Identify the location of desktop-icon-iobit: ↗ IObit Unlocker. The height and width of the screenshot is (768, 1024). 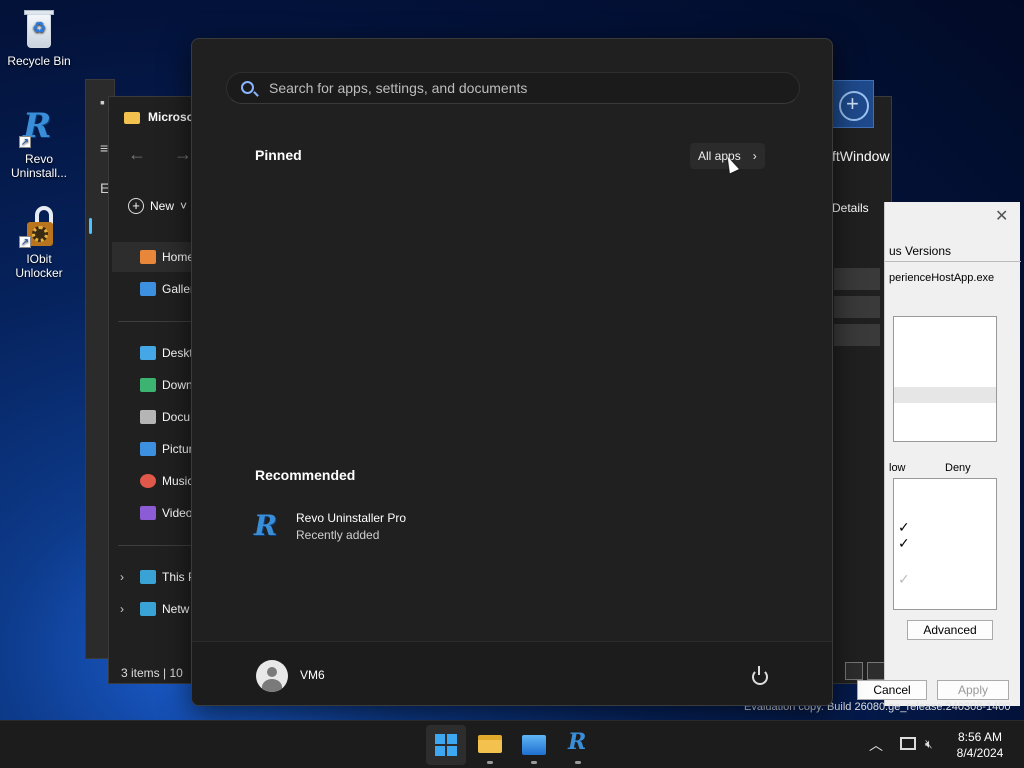
(39, 243).